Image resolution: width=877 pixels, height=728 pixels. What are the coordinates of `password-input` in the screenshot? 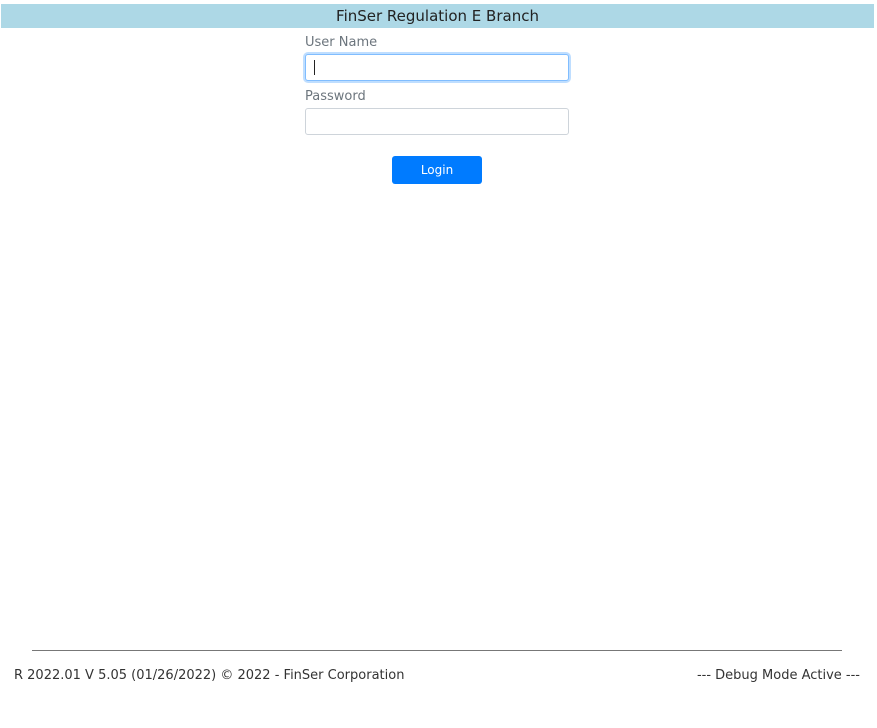 It's located at (437, 121).